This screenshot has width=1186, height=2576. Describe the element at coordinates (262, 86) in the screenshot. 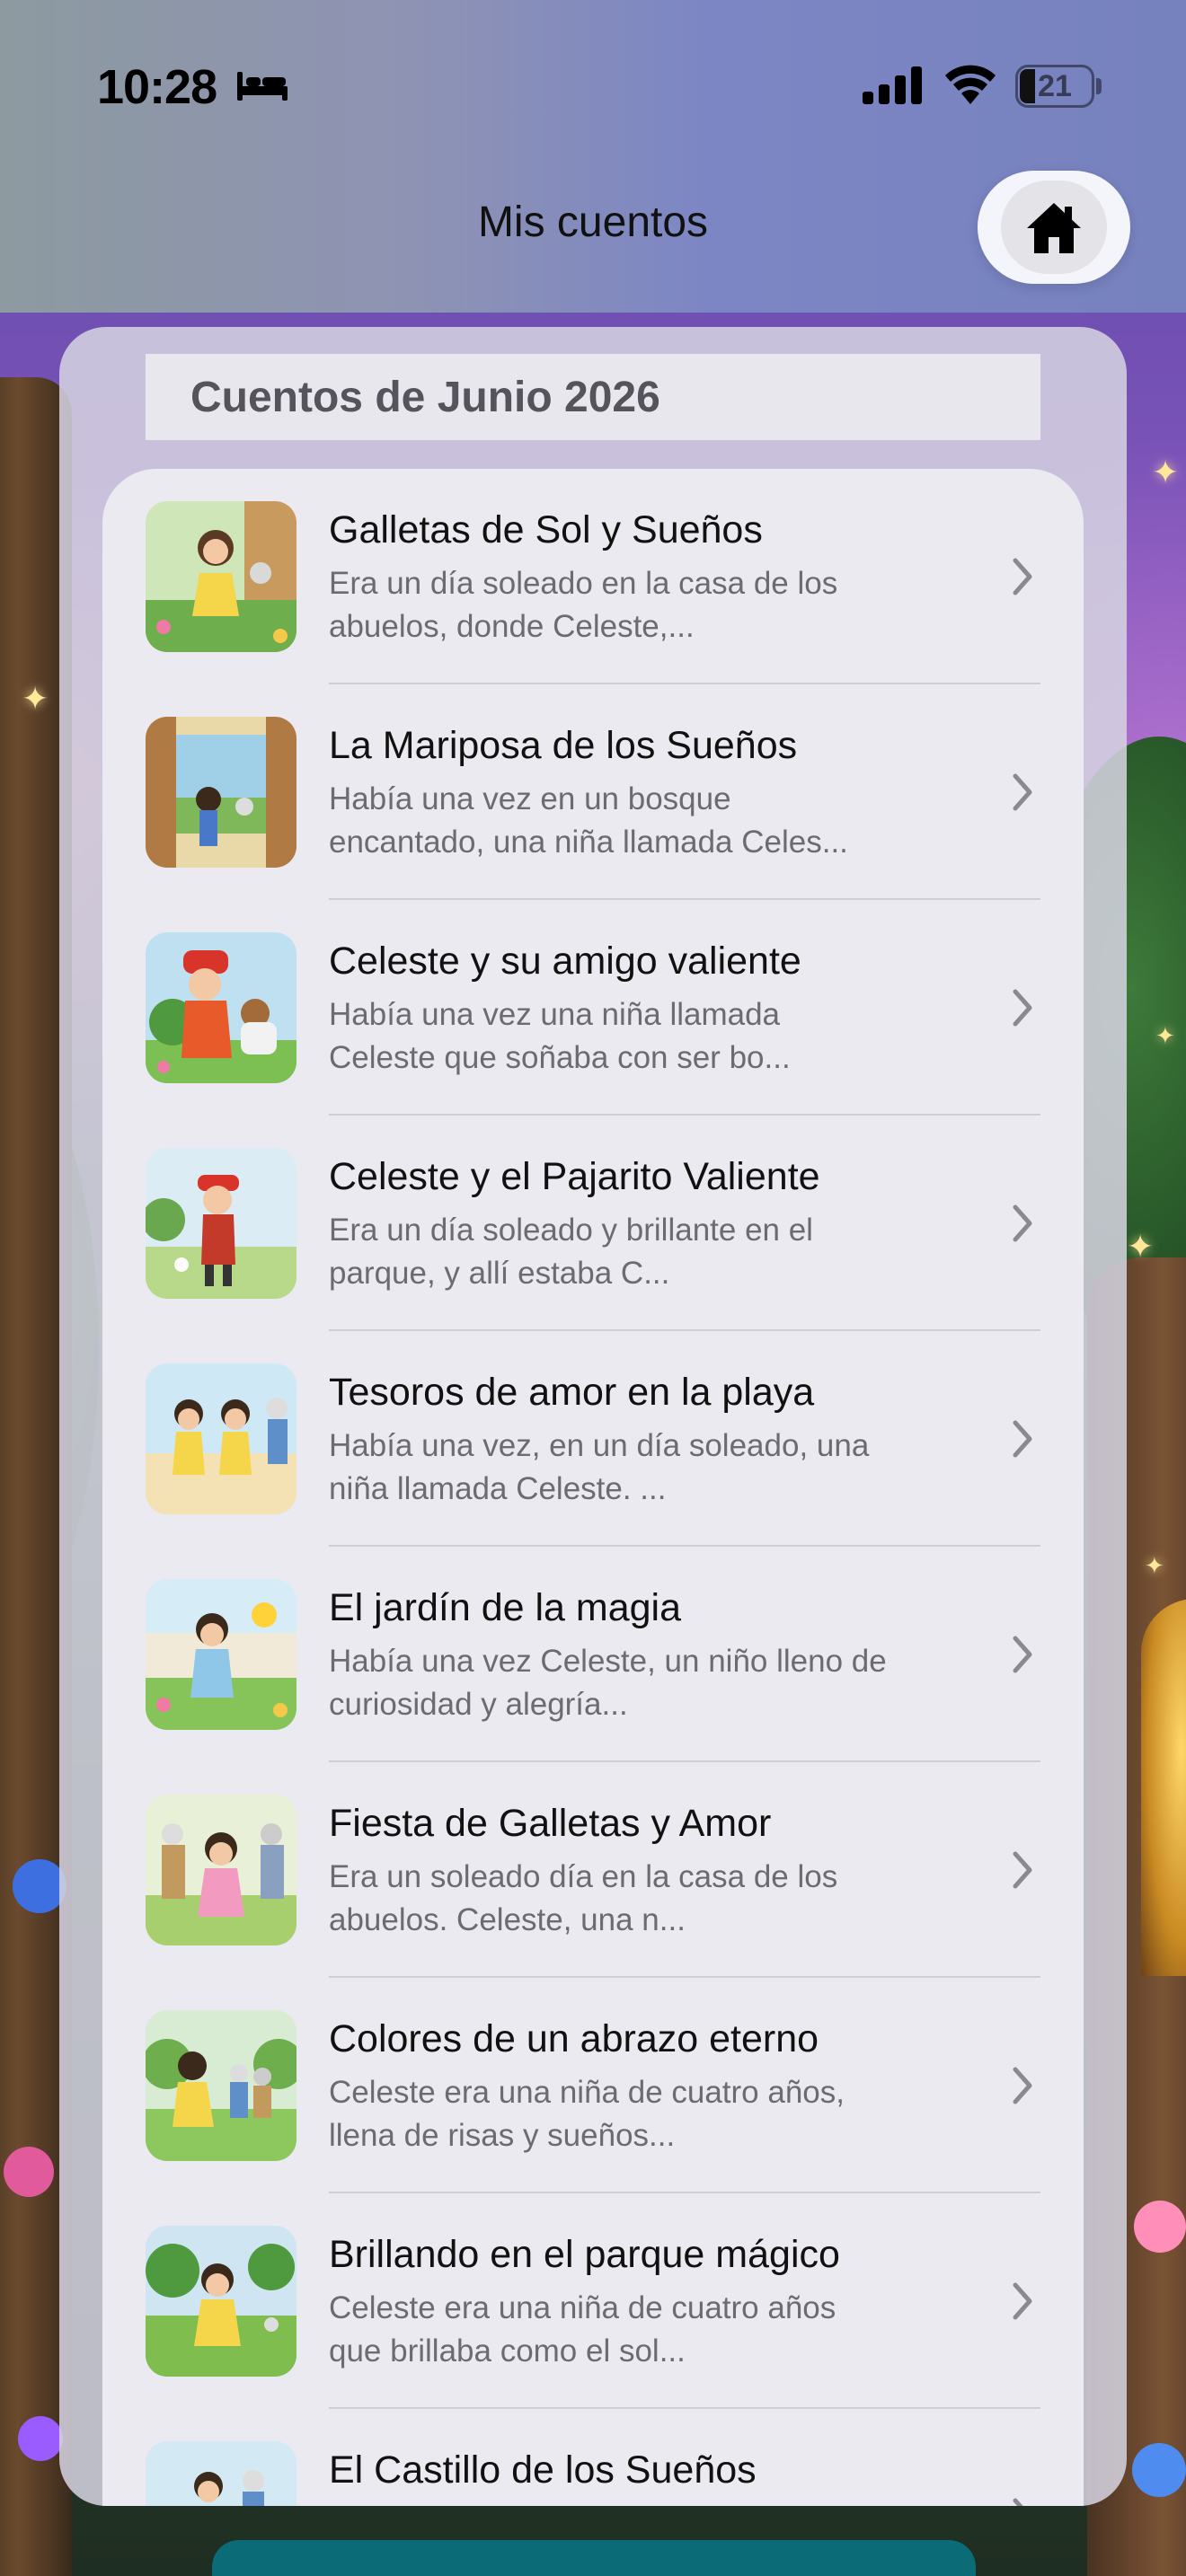

I see `bed-icon` at that location.